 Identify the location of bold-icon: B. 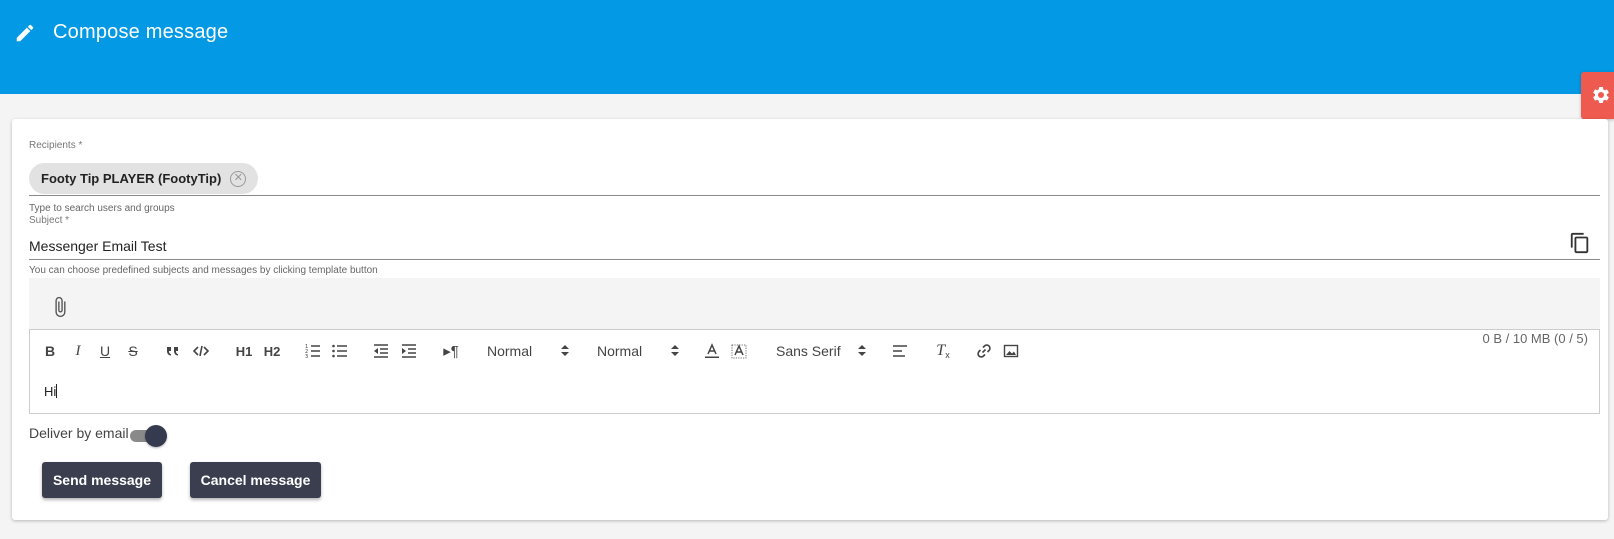
(50, 351).